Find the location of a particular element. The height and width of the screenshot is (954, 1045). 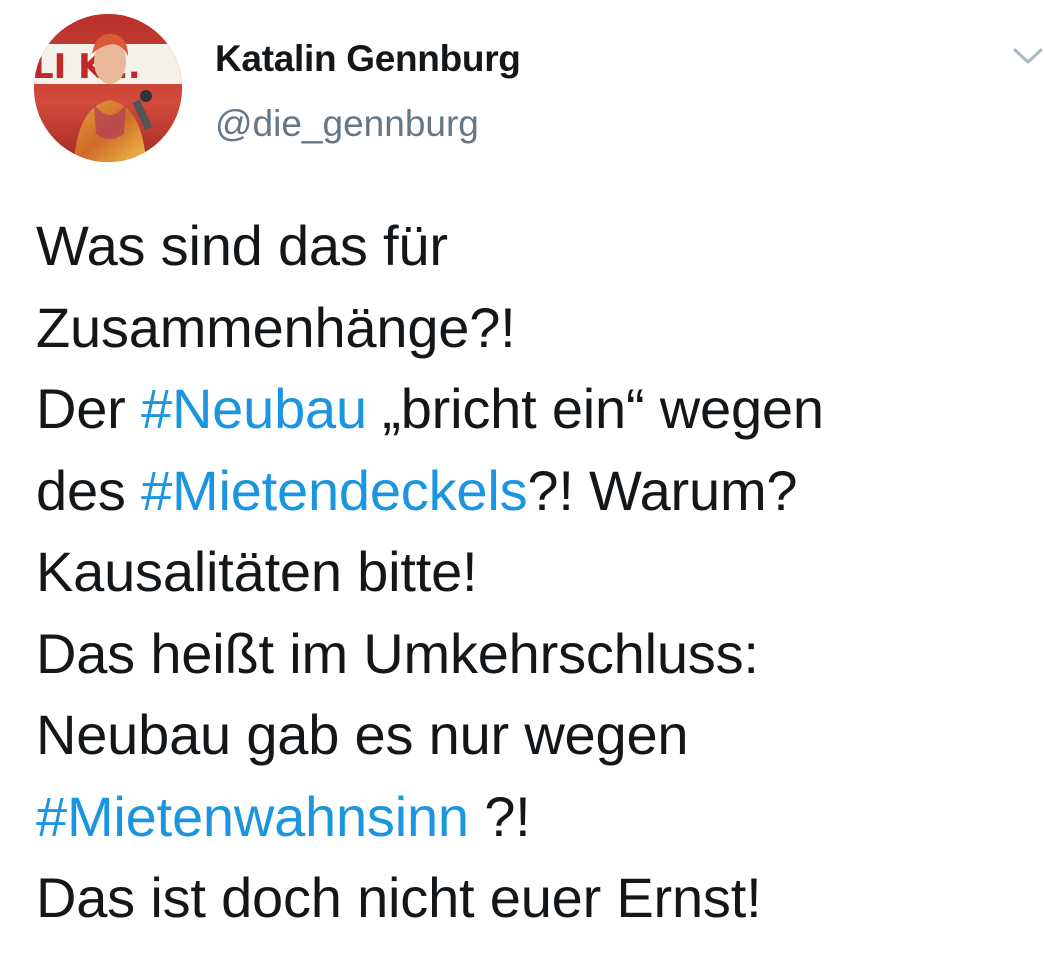

tweet-text-segment: ?! Warum? is located at coordinates (662, 490).